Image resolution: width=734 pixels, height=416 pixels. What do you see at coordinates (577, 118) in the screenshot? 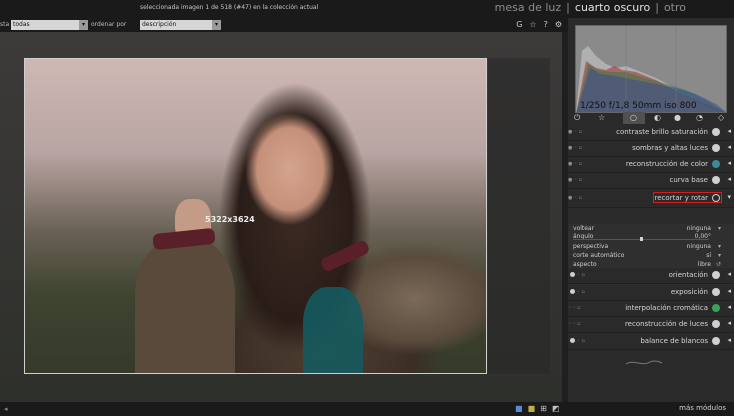
I see `power-icon: ⏻` at bounding box center [577, 118].